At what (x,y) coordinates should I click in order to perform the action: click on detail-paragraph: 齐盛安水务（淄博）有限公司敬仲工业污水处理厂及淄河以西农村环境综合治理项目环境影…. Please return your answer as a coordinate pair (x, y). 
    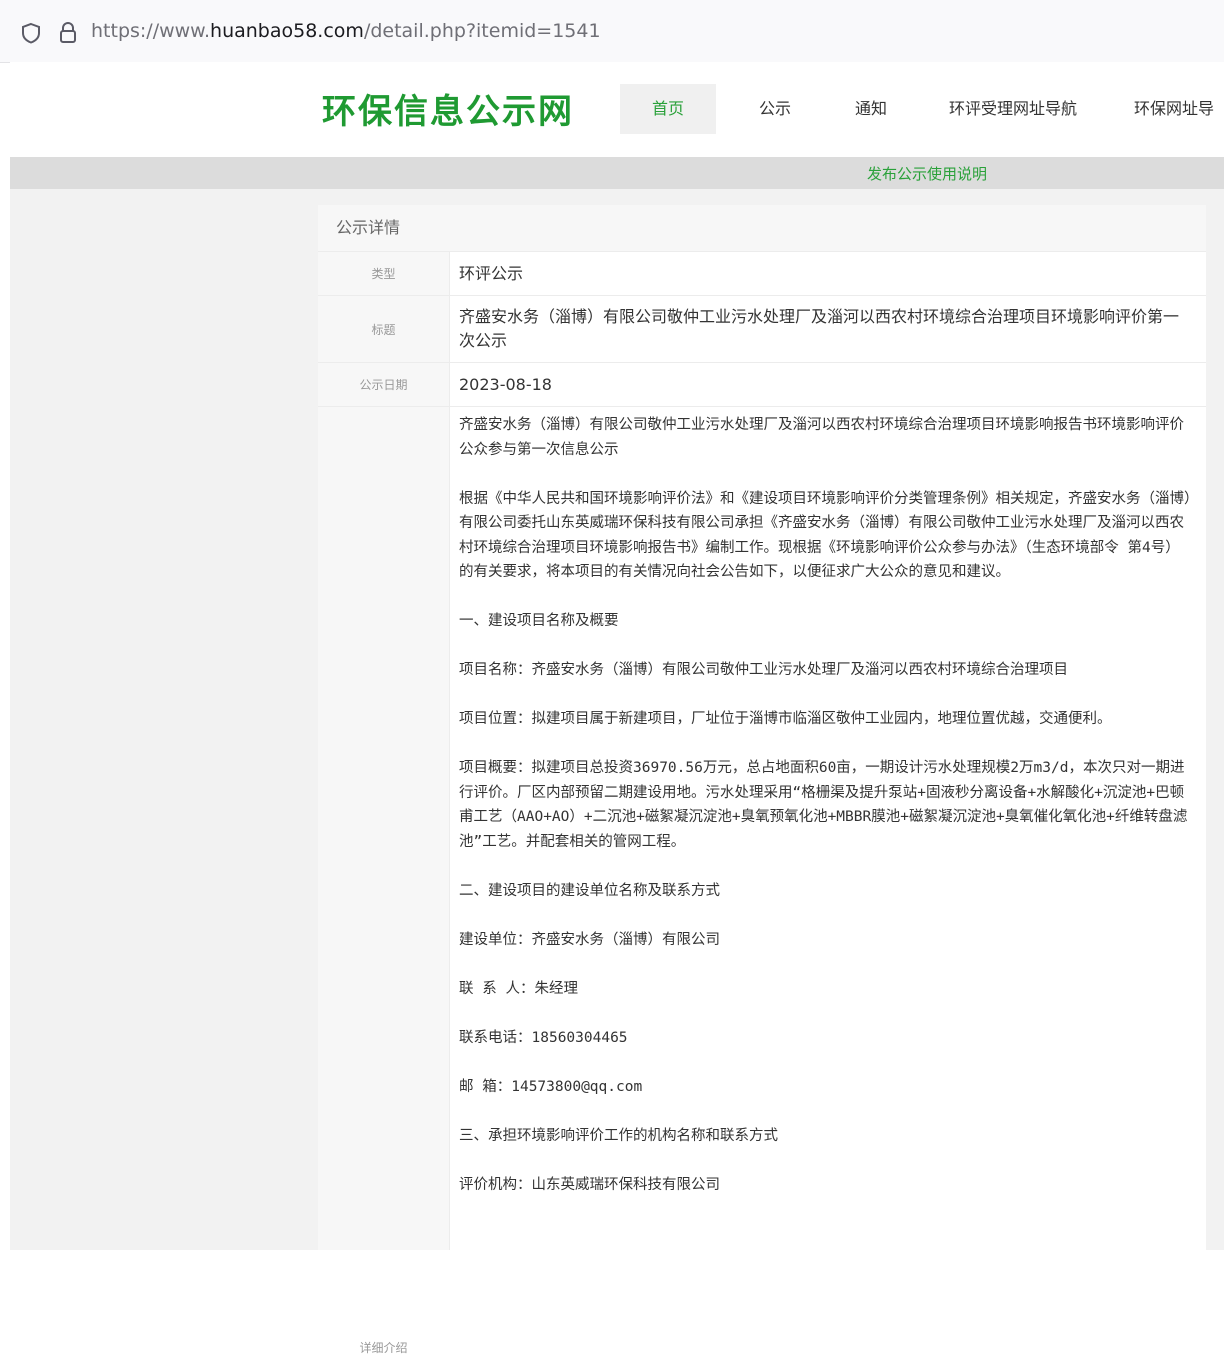
    Looking at the image, I should click on (821, 437).